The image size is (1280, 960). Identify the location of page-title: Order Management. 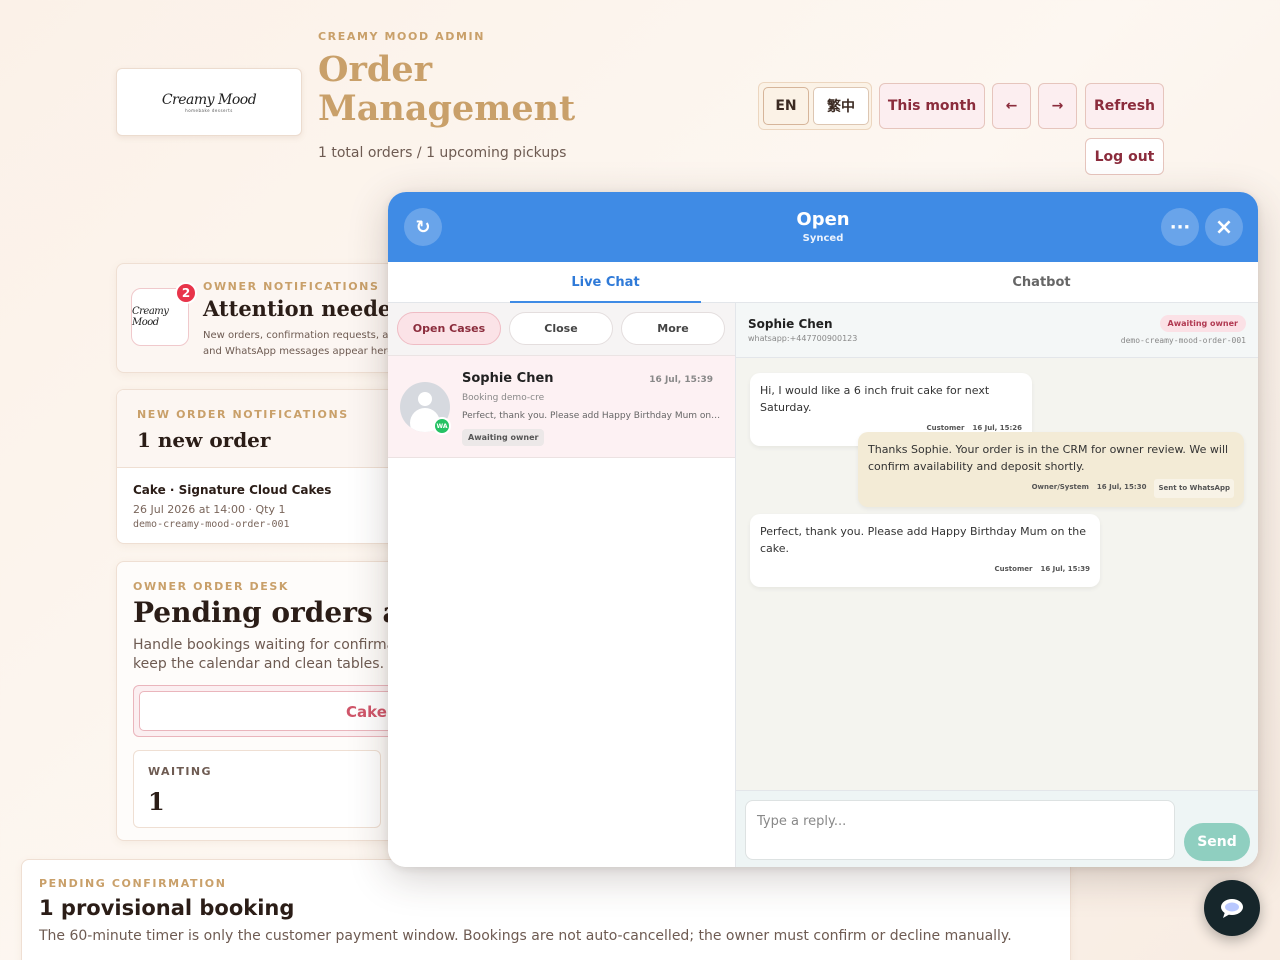
(447, 89).